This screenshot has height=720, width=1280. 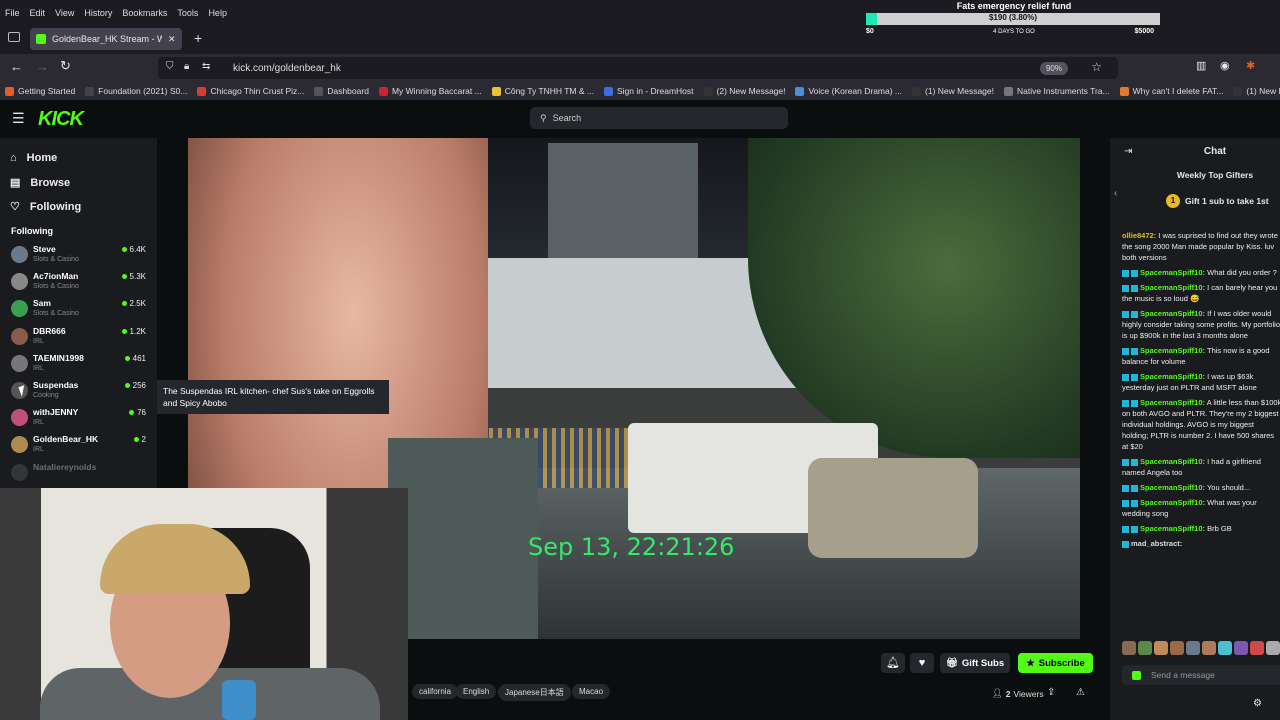 What do you see at coordinates (959, 91) in the screenshot?
I see `bookmark-label: (1) New Message!` at bounding box center [959, 91].